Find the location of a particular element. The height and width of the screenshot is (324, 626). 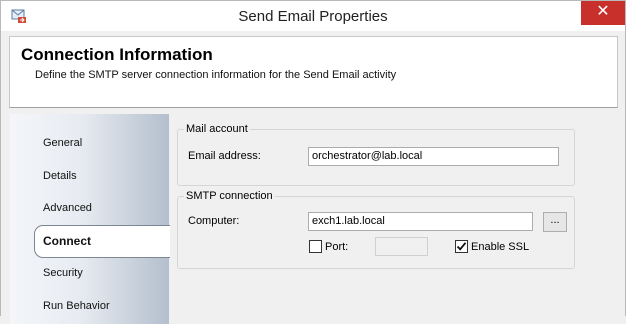

email-address-field: orchestrator@lab.local is located at coordinates (433, 156).